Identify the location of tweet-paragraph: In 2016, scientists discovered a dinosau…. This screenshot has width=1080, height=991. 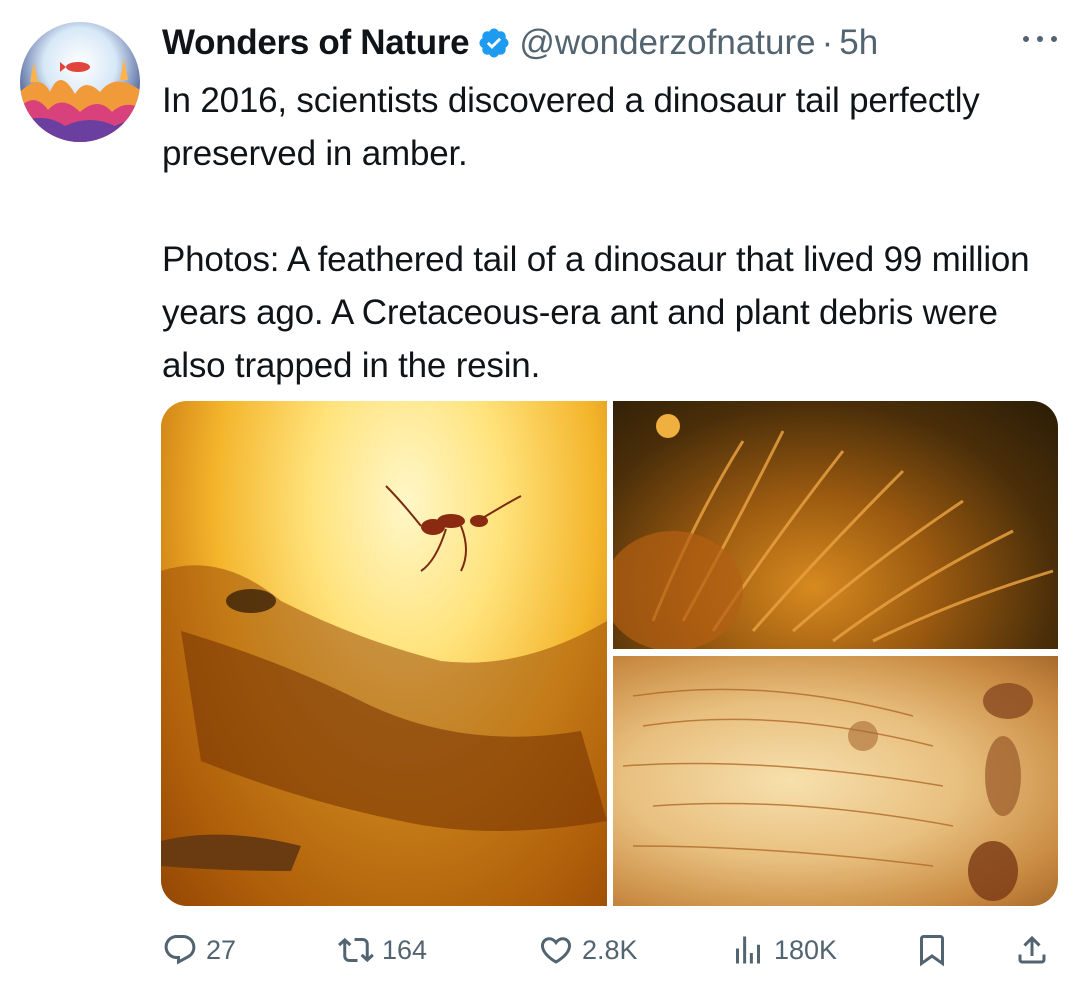
(571, 127).